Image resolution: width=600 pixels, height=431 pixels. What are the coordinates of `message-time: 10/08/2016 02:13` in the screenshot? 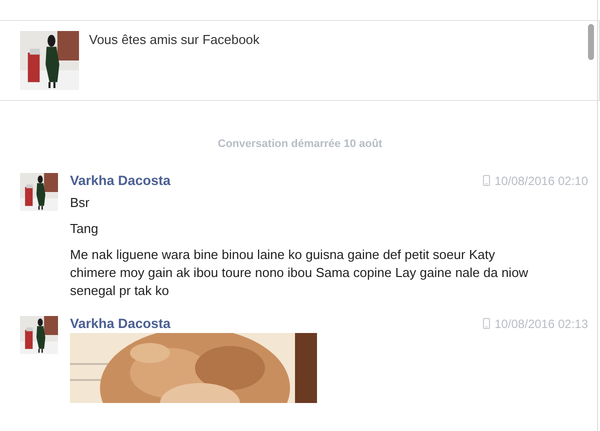 It's located at (541, 323).